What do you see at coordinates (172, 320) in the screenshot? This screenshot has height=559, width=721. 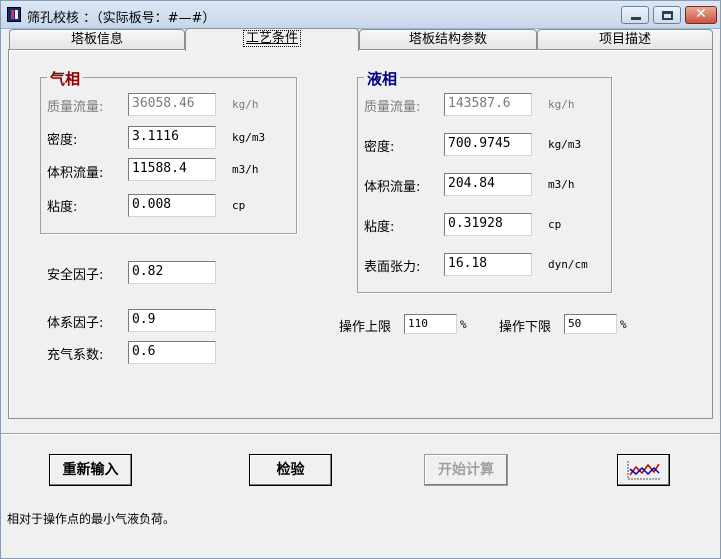 I see `system-factor-field: 0.9` at bounding box center [172, 320].